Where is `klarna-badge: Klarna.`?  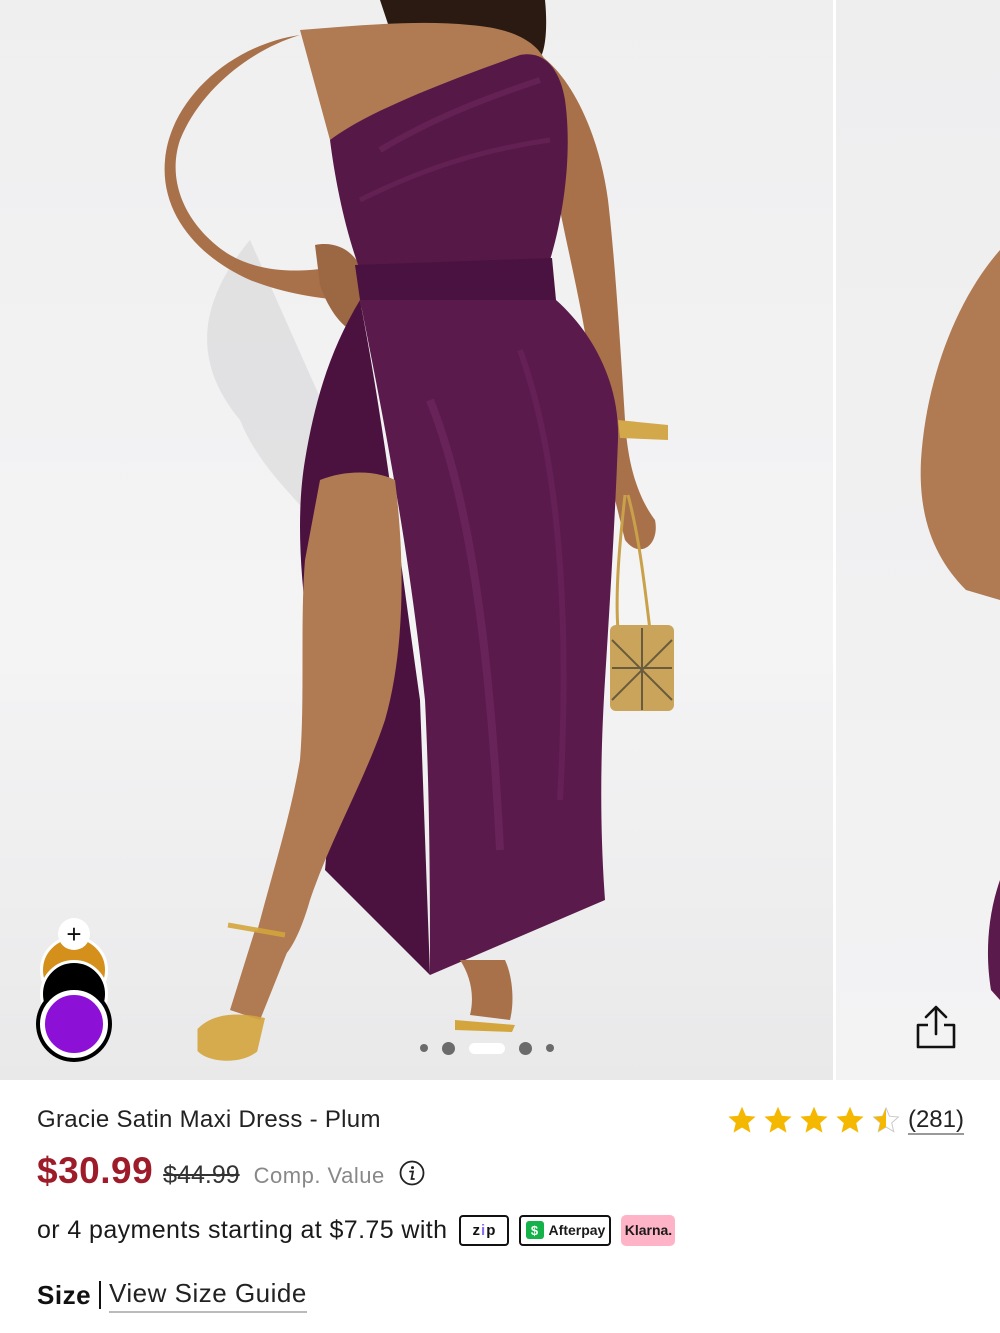 klarna-badge: Klarna. is located at coordinates (648, 1230).